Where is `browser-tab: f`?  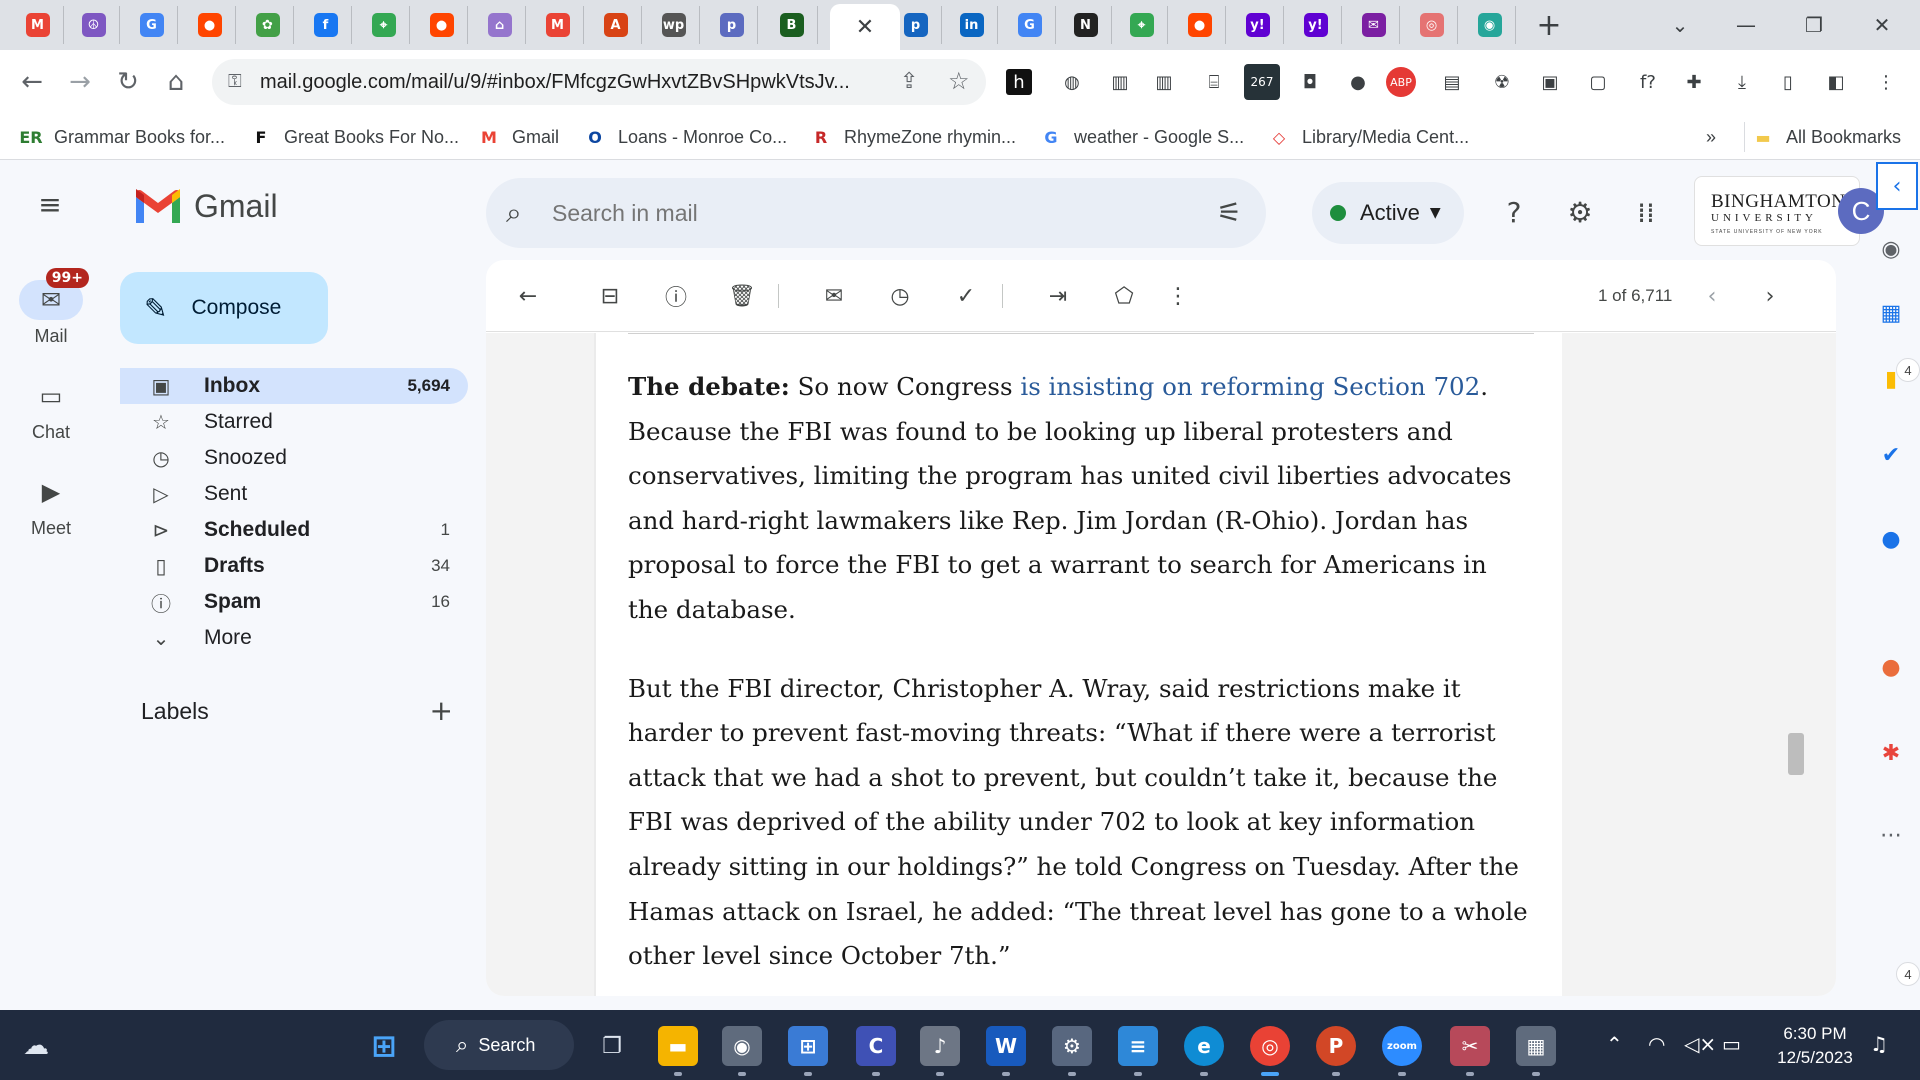 browser-tab: f is located at coordinates (326, 25).